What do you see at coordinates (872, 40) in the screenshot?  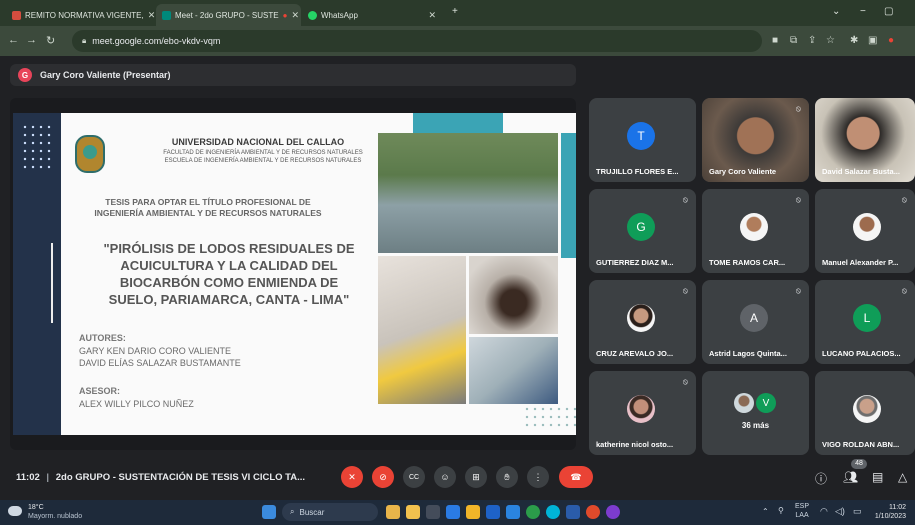 I see `sidepanel-icon: ▣` at bounding box center [872, 40].